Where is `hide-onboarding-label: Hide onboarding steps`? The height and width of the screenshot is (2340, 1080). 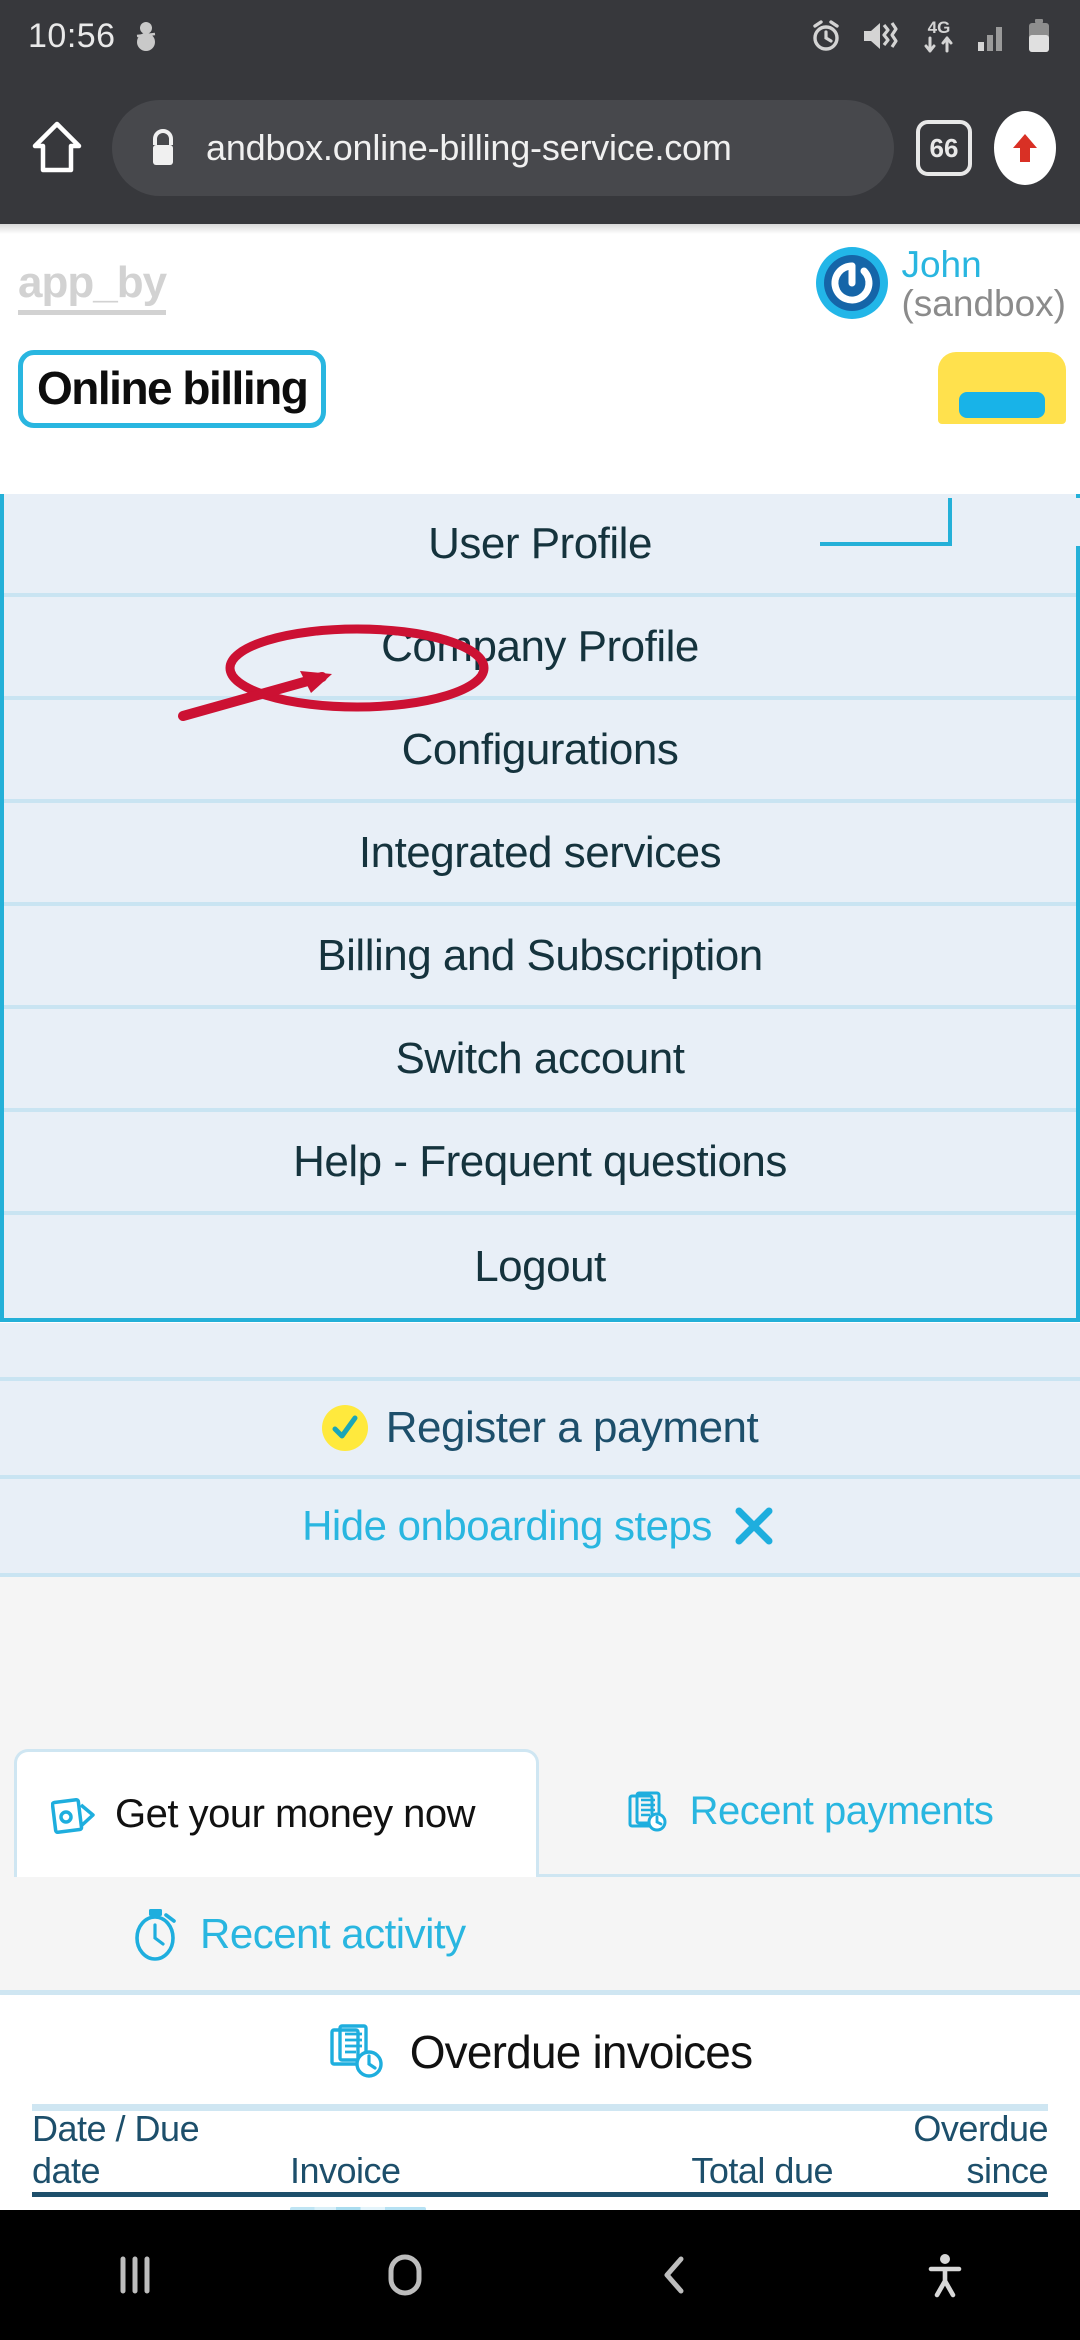 hide-onboarding-label: Hide onboarding steps is located at coordinates (507, 1525).